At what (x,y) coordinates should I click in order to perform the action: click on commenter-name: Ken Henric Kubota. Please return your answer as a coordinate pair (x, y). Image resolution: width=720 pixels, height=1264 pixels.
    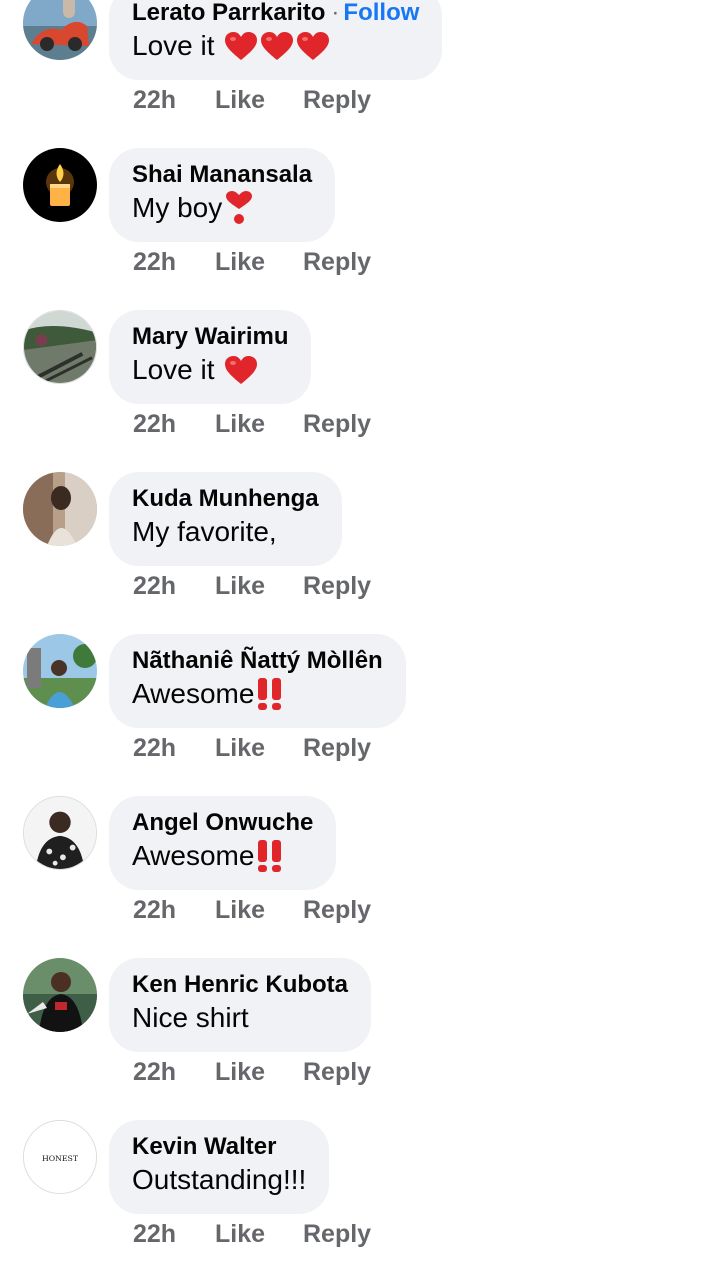
    Looking at the image, I should click on (240, 984).